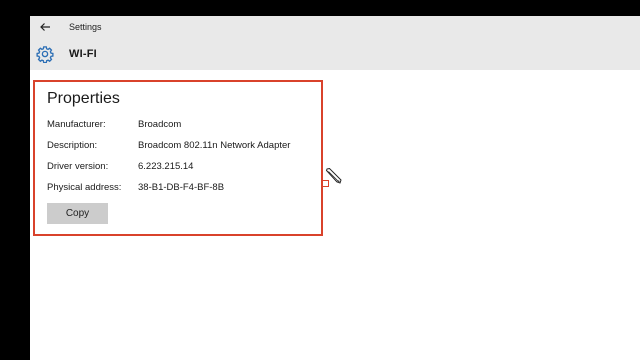  What do you see at coordinates (214, 145) in the screenshot?
I see `property-value: Broadcom 802.11n Network Adapter` at bounding box center [214, 145].